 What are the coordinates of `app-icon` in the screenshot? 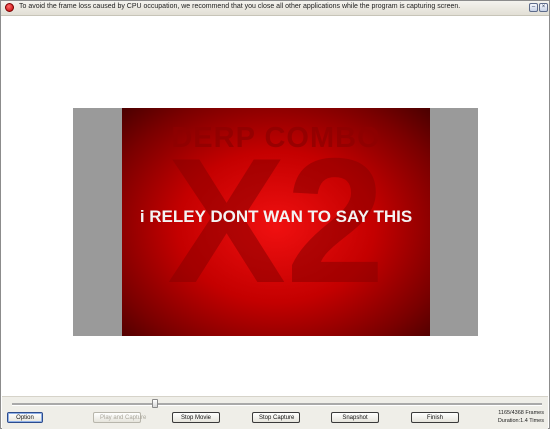 It's located at (9, 7).